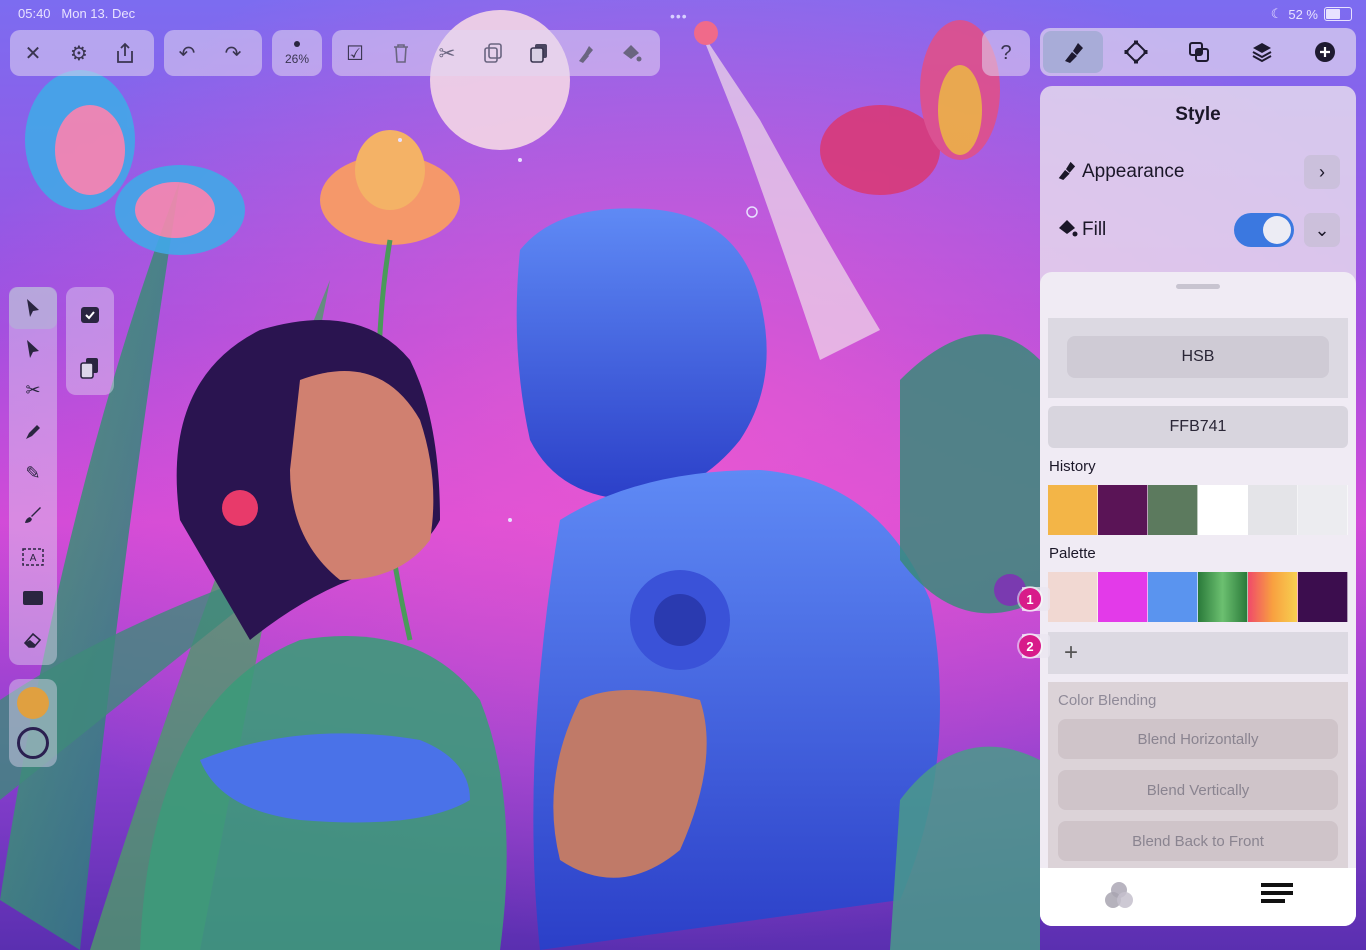  I want to click on add-palette-button: +, so click(1071, 653).